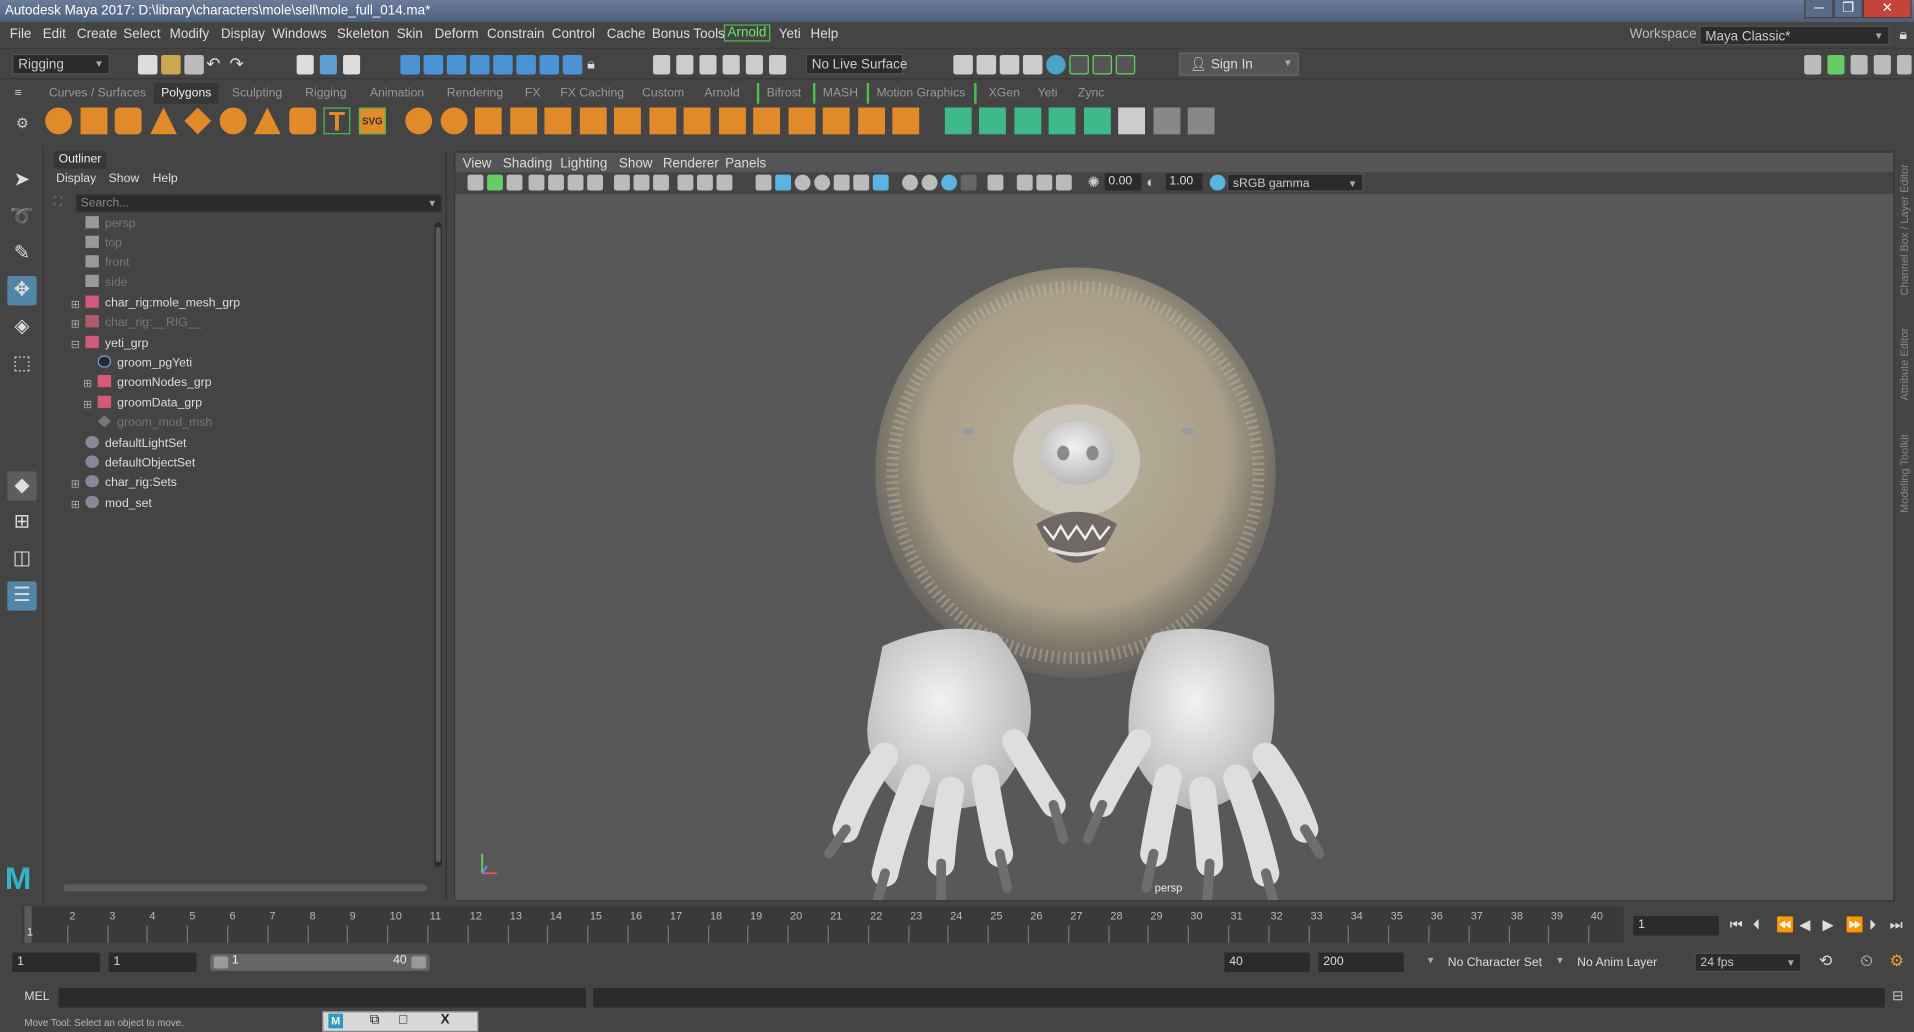  What do you see at coordinates (124, 178) in the screenshot?
I see `outliner-menu-show: Show` at bounding box center [124, 178].